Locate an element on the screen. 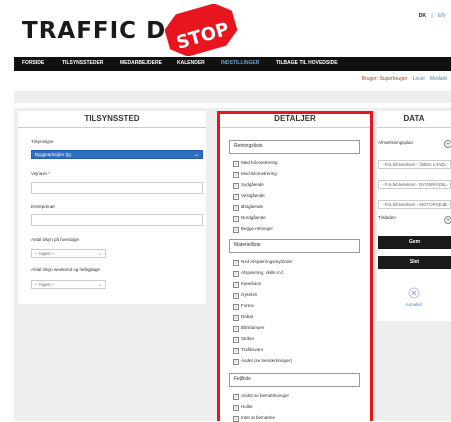 This screenshot has width=451, height=422. hverdage-label: Antal tilsyn på hverdage is located at coordinates (55, 239).